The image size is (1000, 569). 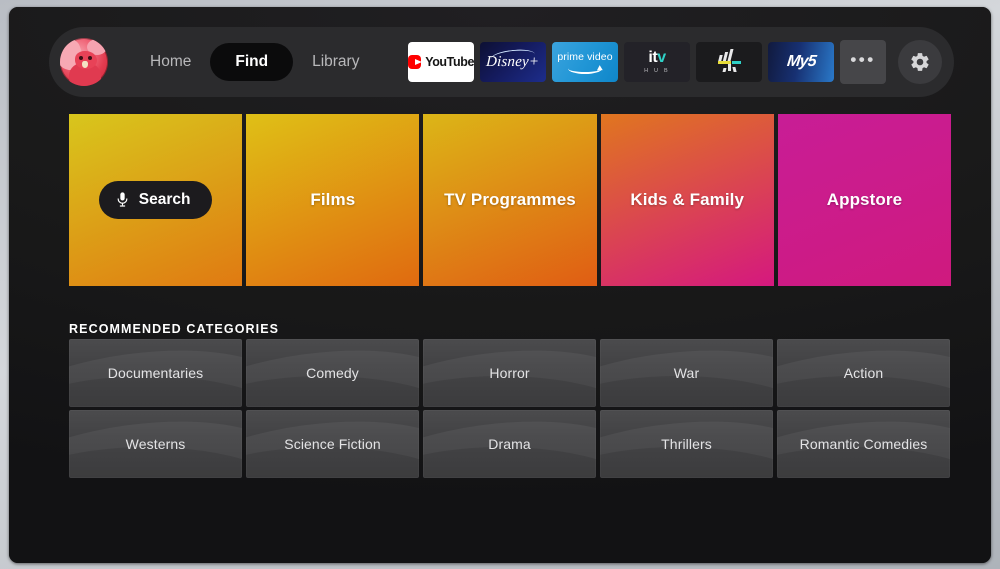 I want to click on category-tile: Horror, so click(x=509, y=373).